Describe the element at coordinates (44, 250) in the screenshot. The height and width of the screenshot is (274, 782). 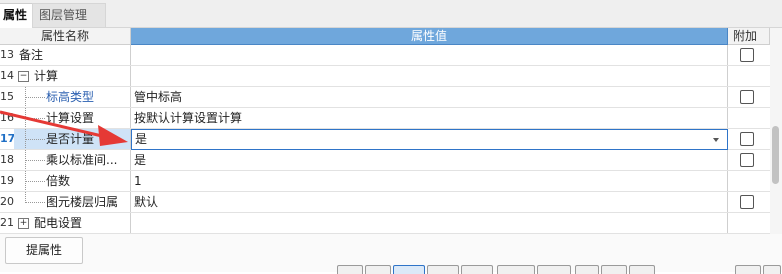
I see `extract-properties-button: 提属性` at that location.